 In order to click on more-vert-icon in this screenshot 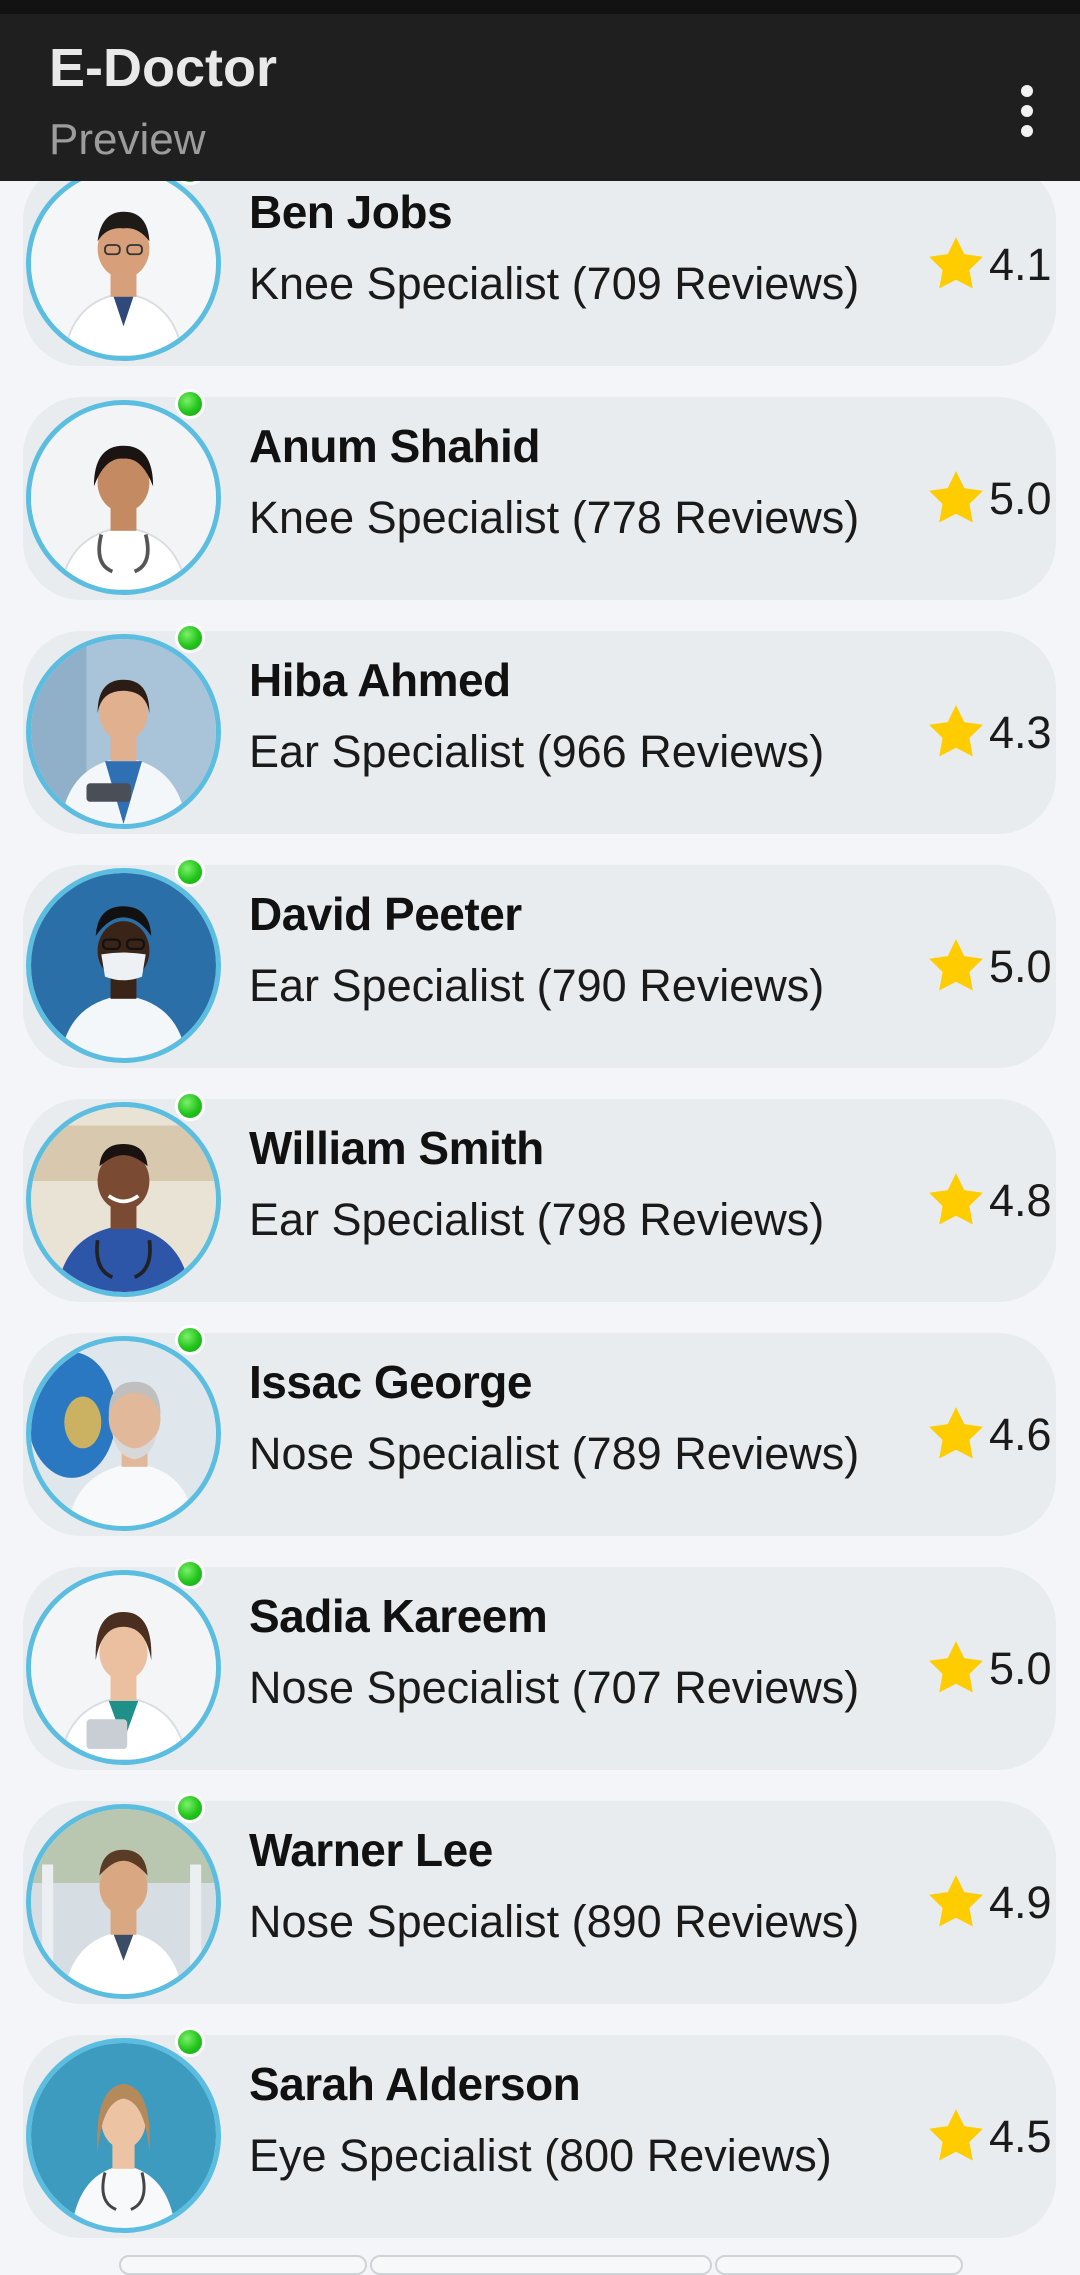, I will do `click(1027, 111)`.